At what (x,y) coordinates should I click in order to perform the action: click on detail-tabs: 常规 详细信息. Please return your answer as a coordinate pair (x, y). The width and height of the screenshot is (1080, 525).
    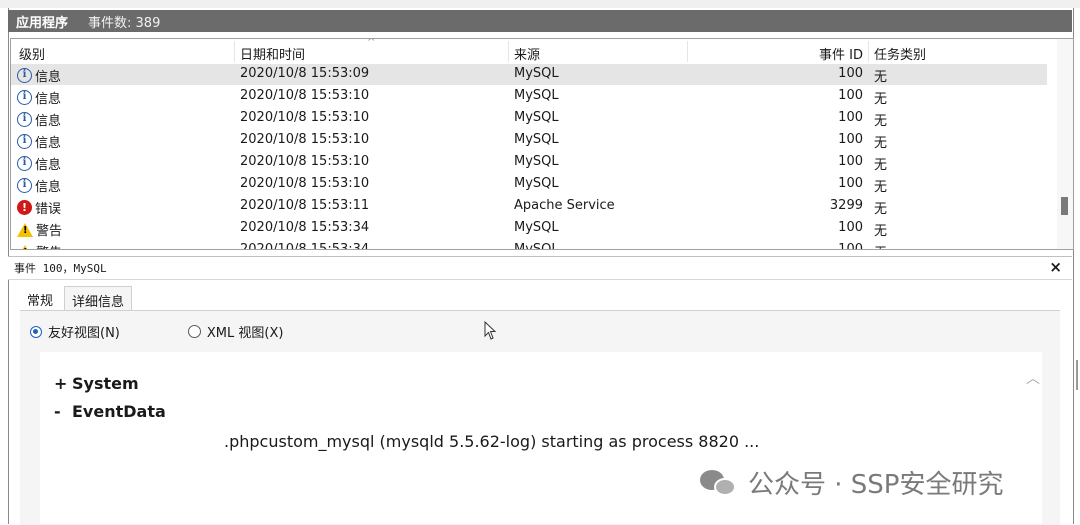
    Looking at the image, I should click on (78, 298).